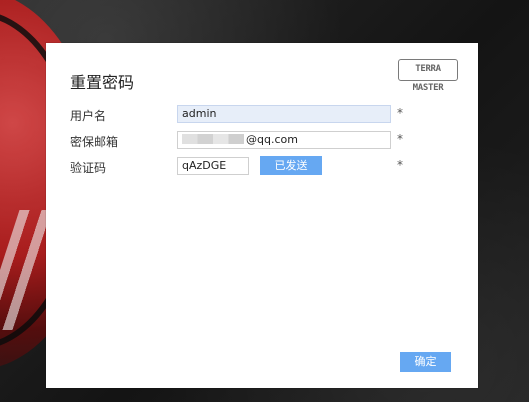 The width and height of the screenshot is (529, 402). I want to click on confirm-button: 确定, so click(425, 362).